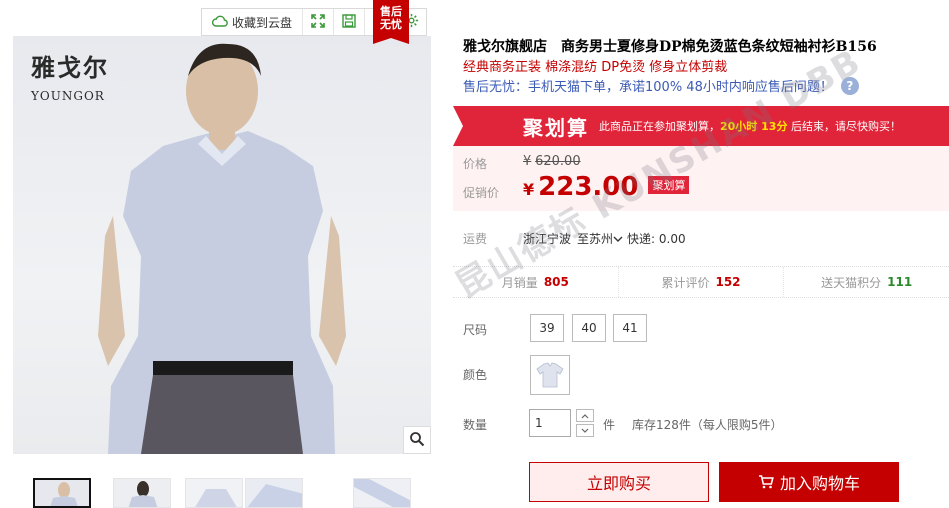 The height and width of the screenshot is (508, 949). Describe the element at coordinates (481, 193) in the screenshot. I see `sale-price-label: 促销价` at that location.